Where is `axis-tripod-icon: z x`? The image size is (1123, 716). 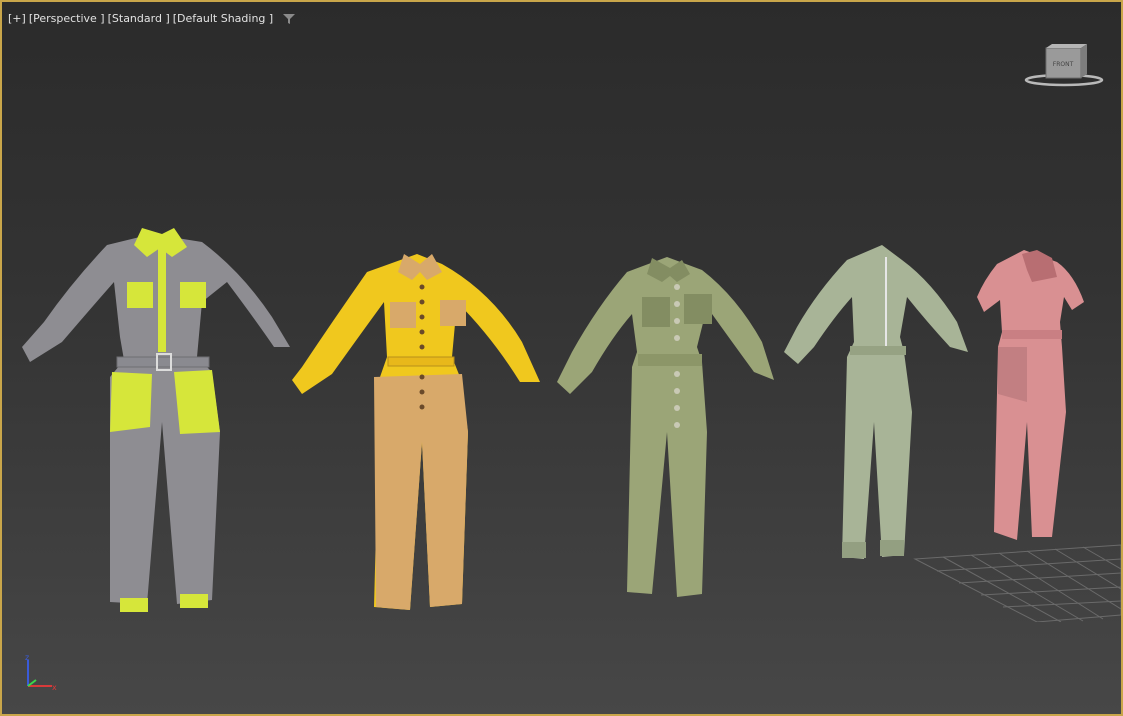
axis-tripod-icon: z x is located at coordinates (41, 672).